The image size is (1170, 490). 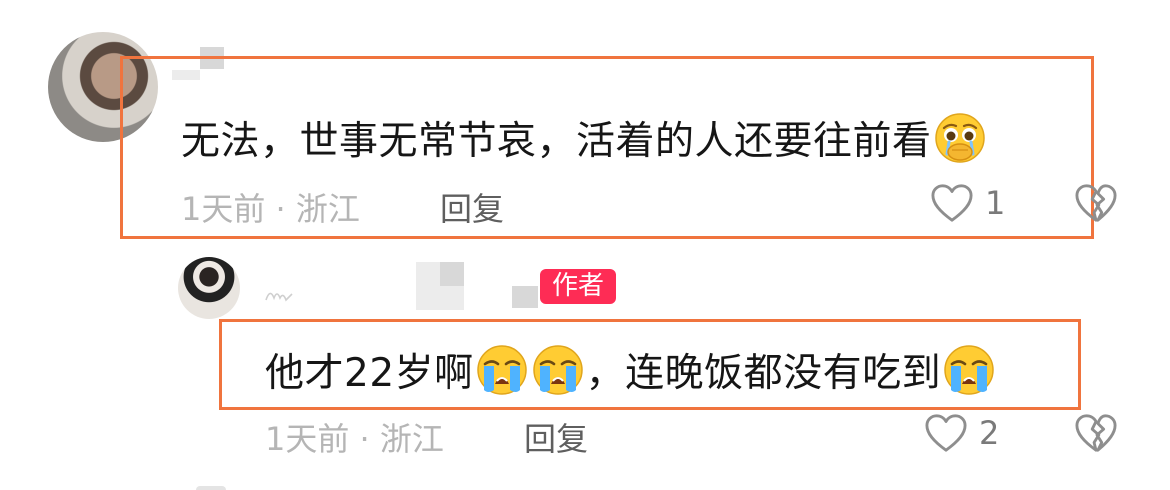 What do you see at coordinates (209, 288) in the screenshot?
I see `avatar` at bounding box center [209, 288].